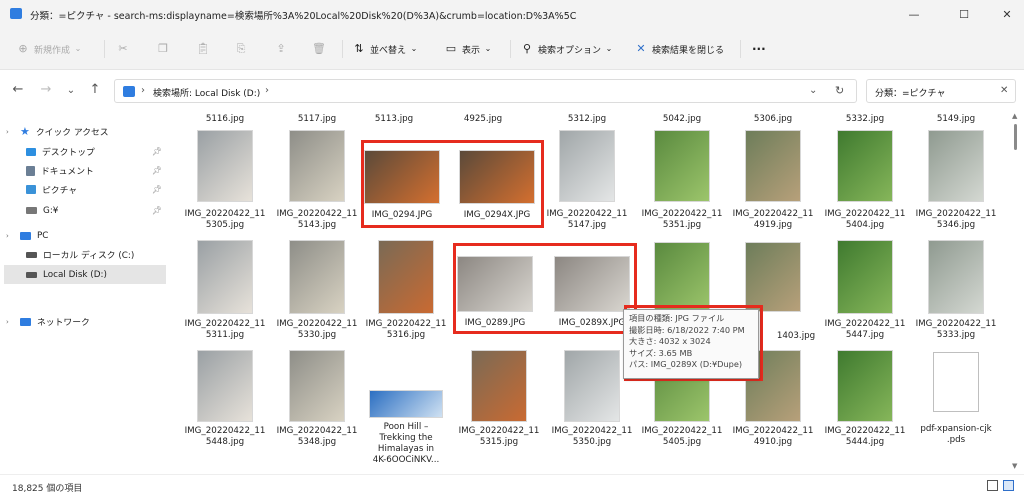 The height and width of the screenshot is (496, 1024). Describe the element at coordinates (865, 219) in the screenshot. I see `file-name: IMG_20220422_11 5404.jpg` at that location.